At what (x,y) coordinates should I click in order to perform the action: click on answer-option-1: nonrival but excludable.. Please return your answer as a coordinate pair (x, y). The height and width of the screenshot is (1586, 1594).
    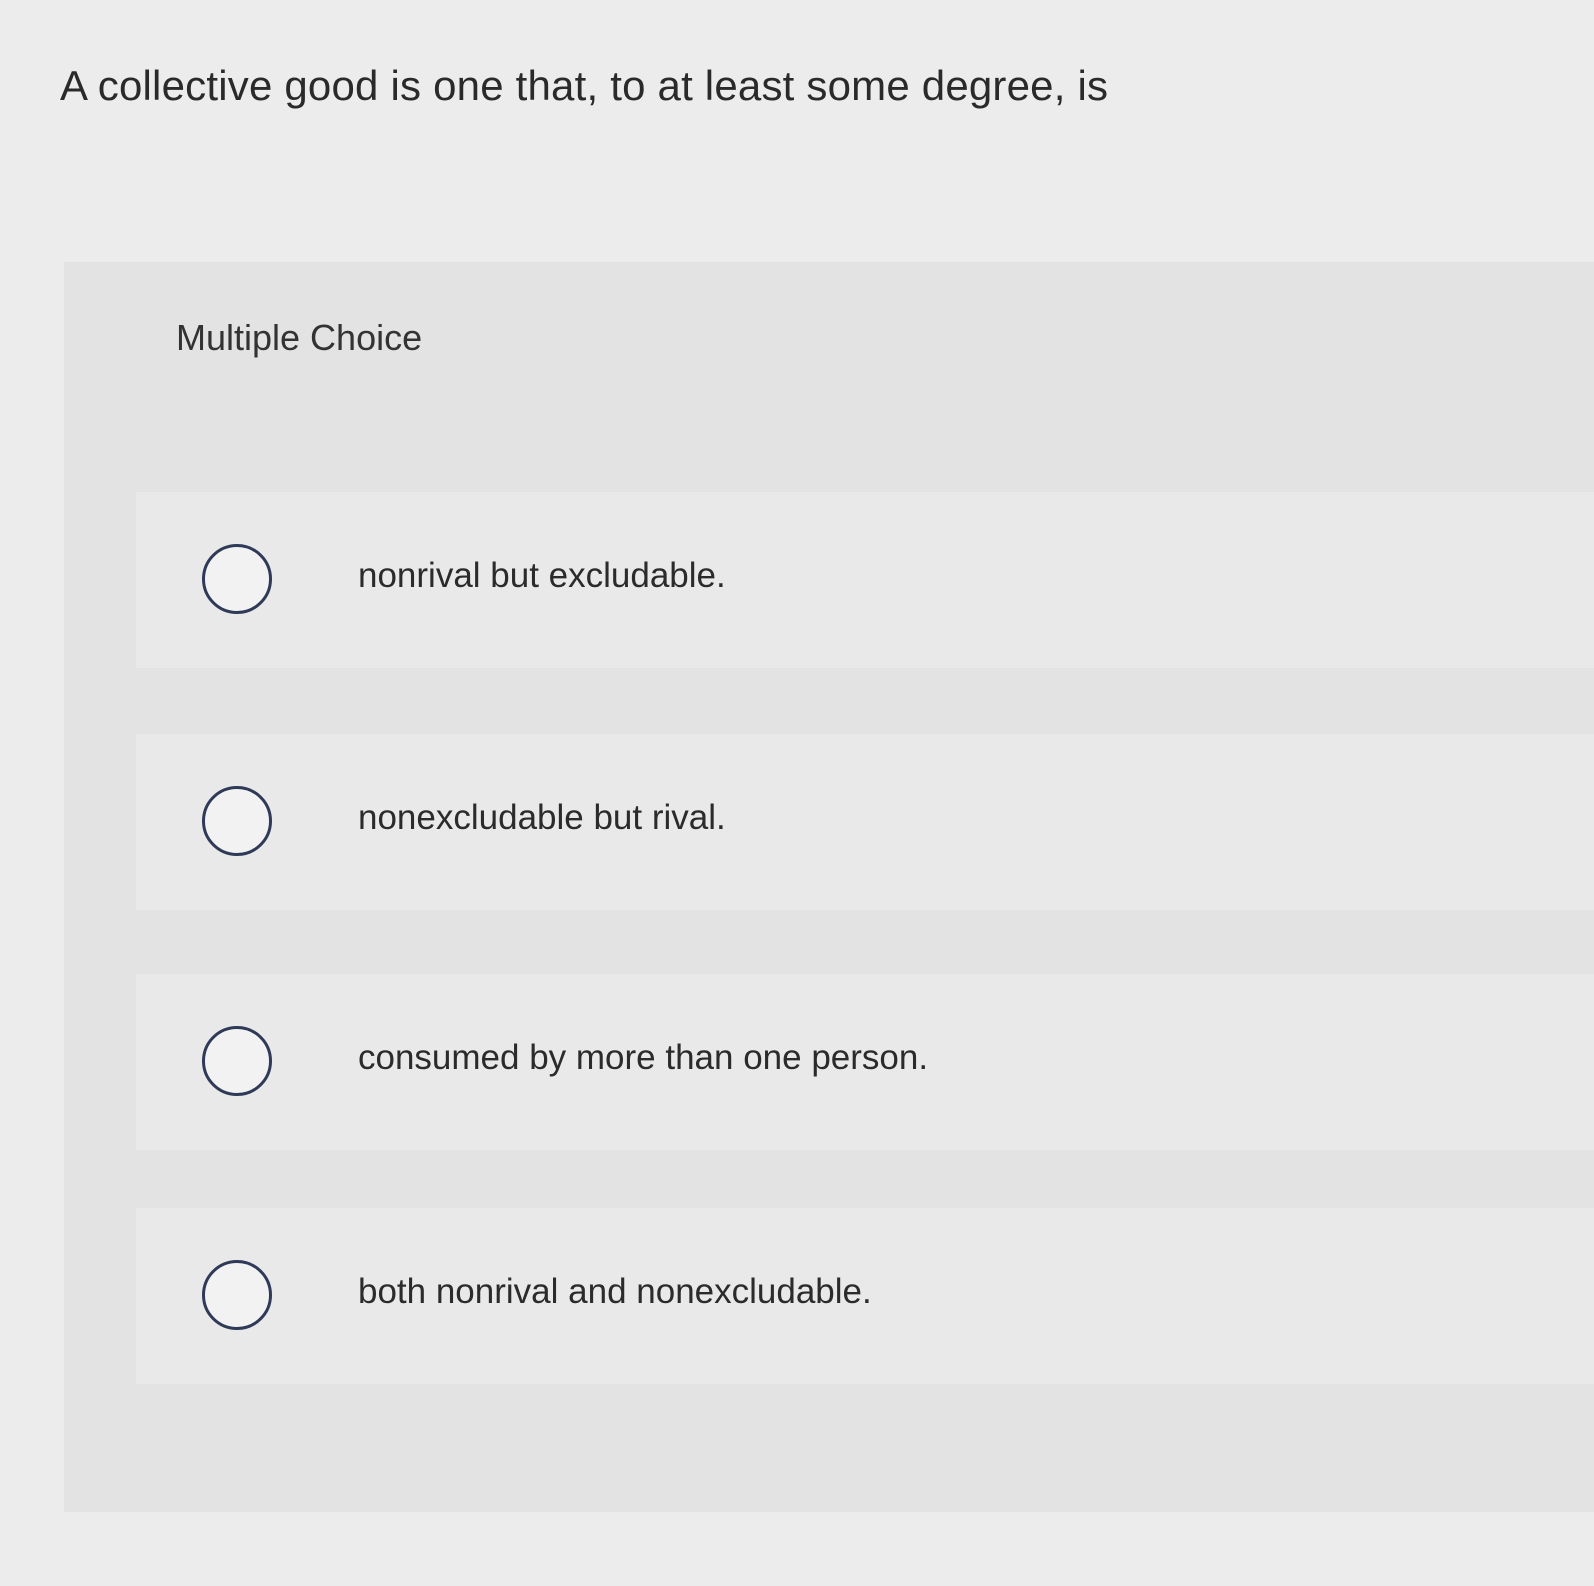
    Looking at the image, I should click on (865, 580).